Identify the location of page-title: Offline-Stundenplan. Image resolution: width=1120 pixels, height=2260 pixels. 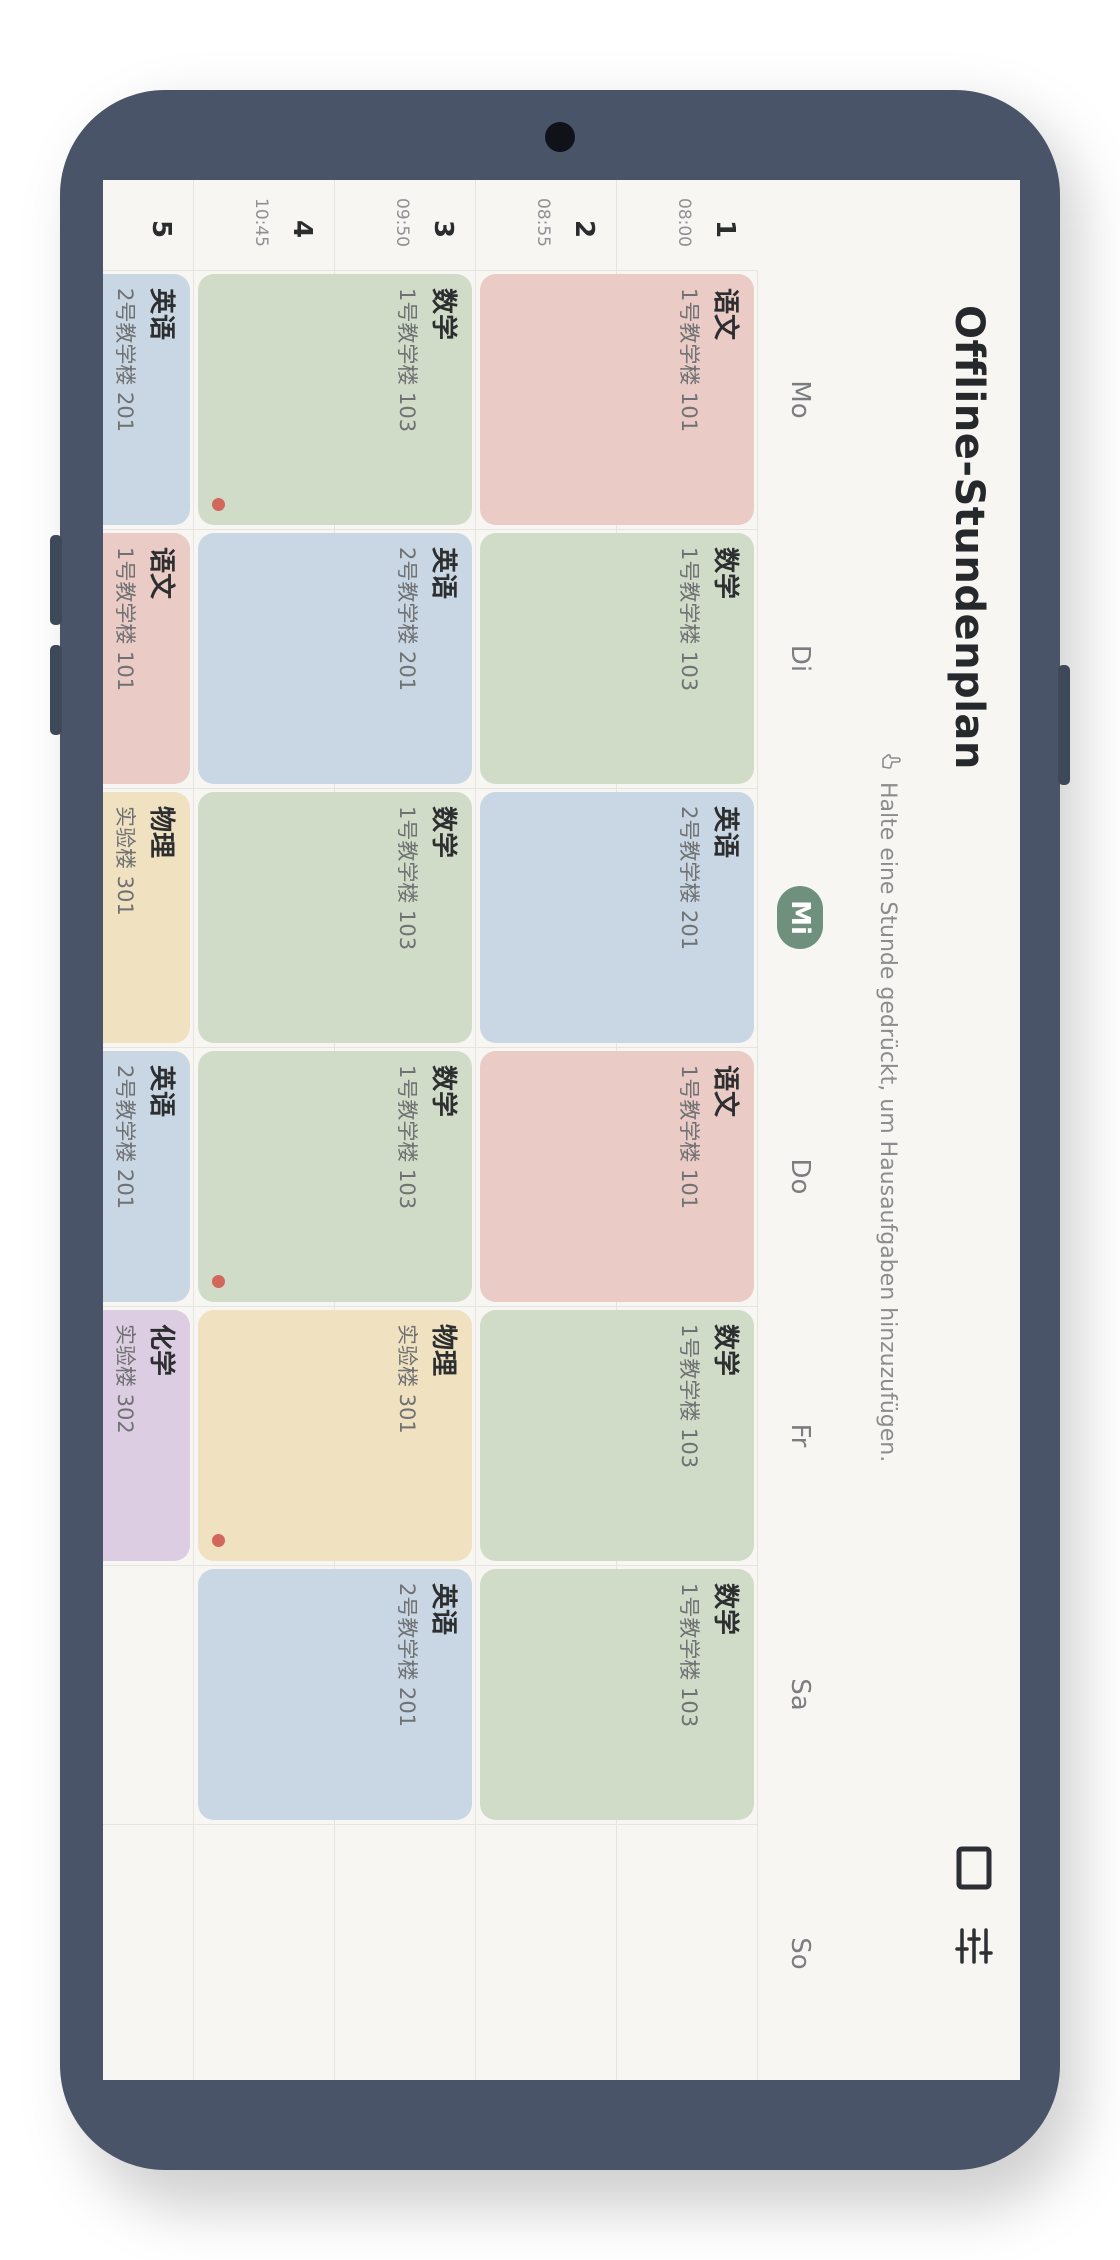
(969, 537).